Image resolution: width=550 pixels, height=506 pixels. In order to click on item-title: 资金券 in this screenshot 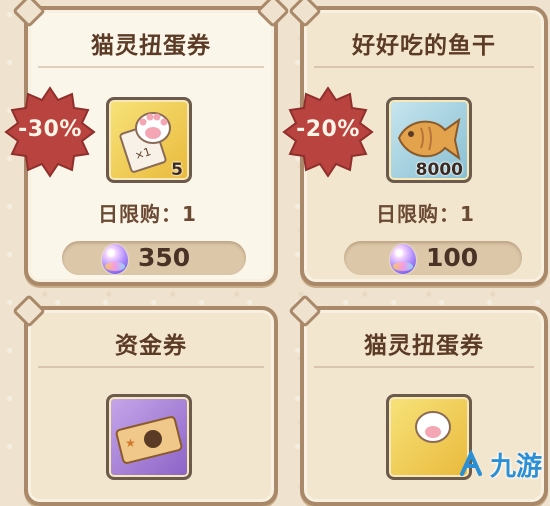, I will do `click(151, 346)`.